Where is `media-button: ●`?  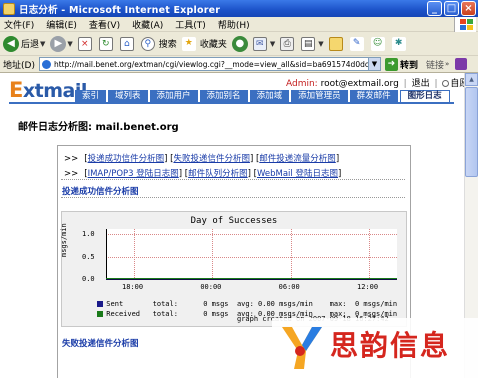 media-button: ● is located at coordinates (239, 43).